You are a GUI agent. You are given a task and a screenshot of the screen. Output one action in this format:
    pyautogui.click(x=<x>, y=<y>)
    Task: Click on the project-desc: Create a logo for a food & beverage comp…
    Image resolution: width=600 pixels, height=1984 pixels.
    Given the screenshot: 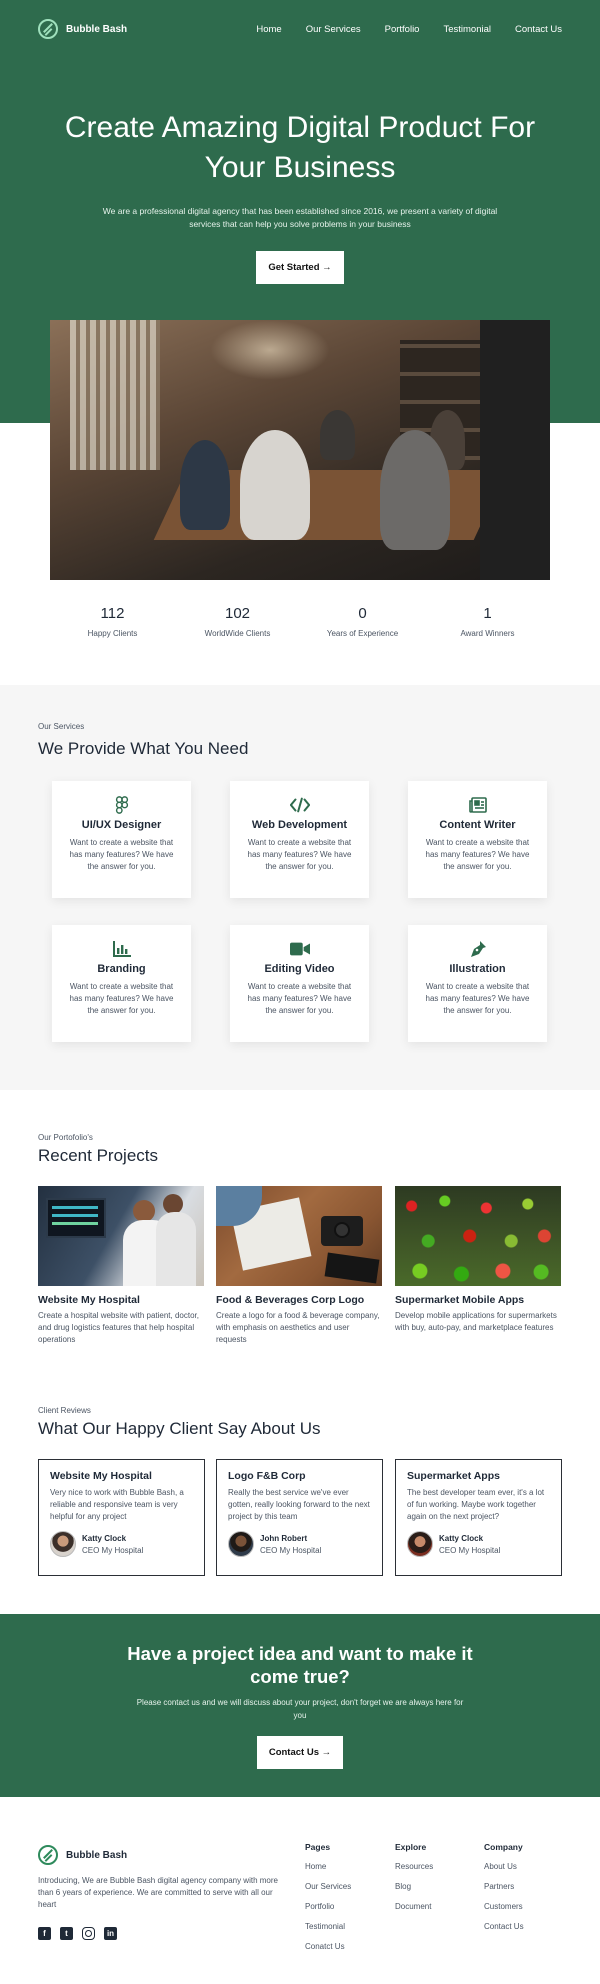 What is the action you would take?
    pyautogui.click(x=298, y=1327)
    